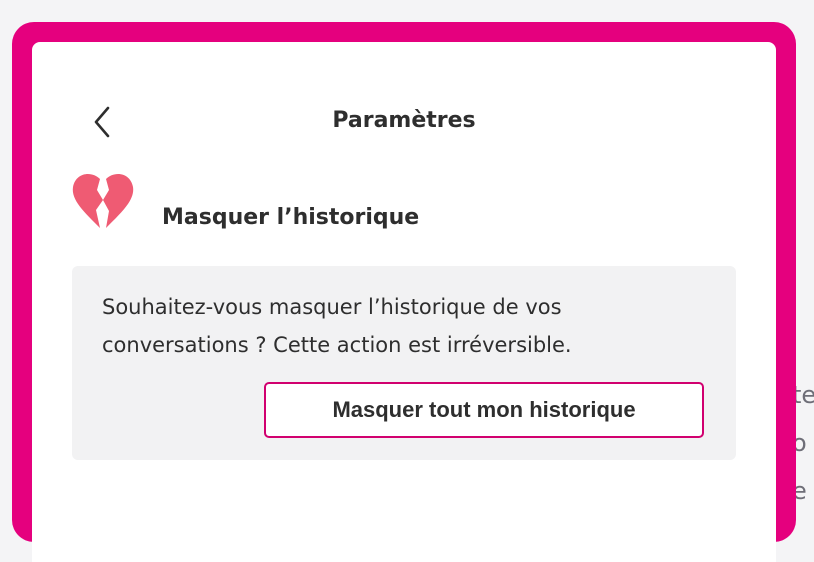  Describe the element at coordinates (103, 201) in the screenshot. I see `broken-heart-icon` at that location.